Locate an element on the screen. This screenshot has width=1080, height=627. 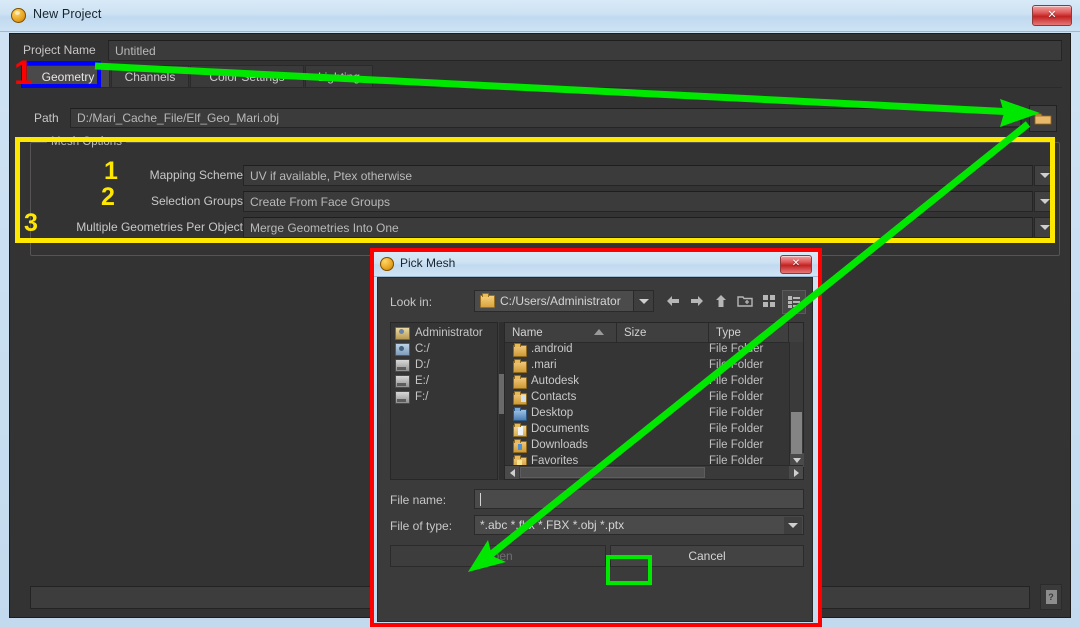
file-name-field is located at coordinates (639, 499).